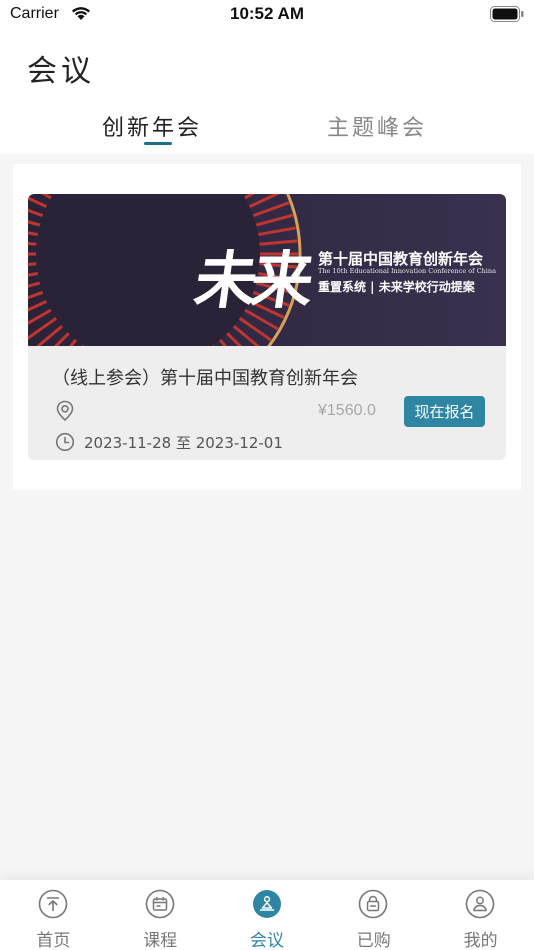  I want to click on profile-icon, so click(480, 904).